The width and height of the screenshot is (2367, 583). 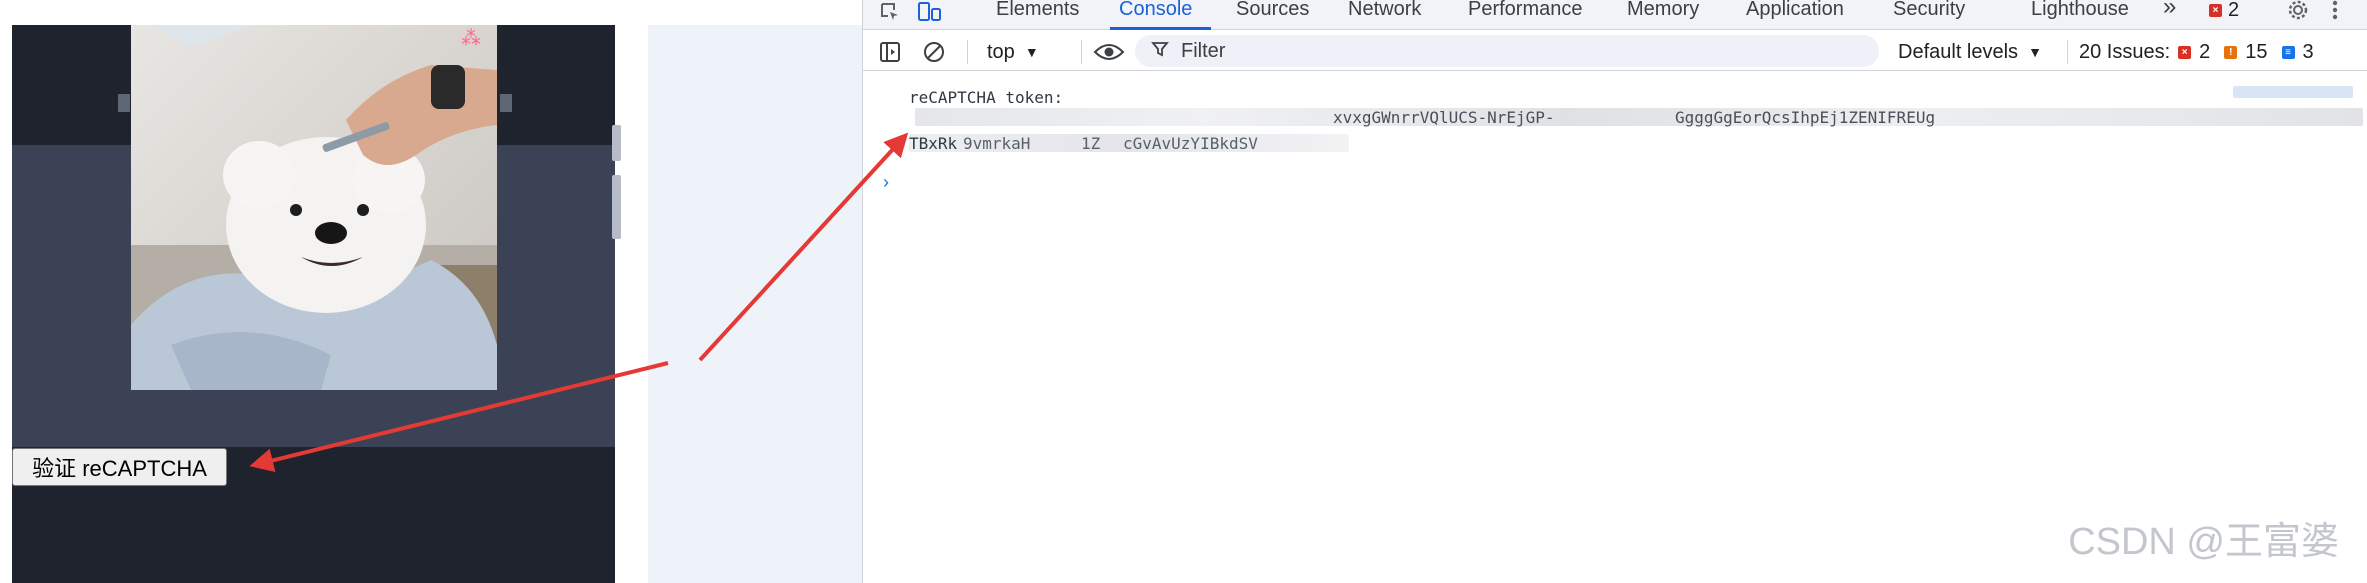 What do you see at coordinates (2234, 10) in the screenshot?
I see `error-count: 2` at bounding box center [2234, 10].